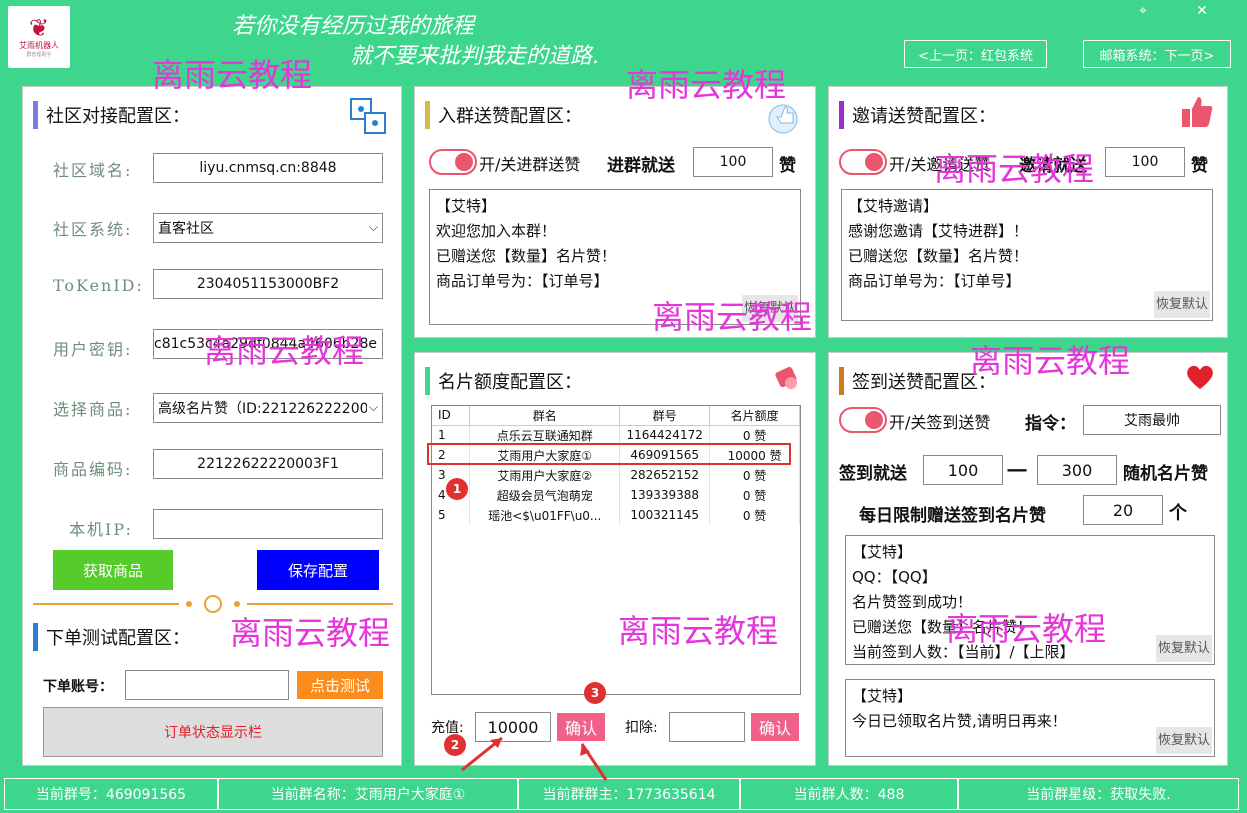 The image size is (1247, 813). Describe the element at coordinates (39, 28) in the screenshot. I see `phoenix-logo-icon: ❦` at that location.